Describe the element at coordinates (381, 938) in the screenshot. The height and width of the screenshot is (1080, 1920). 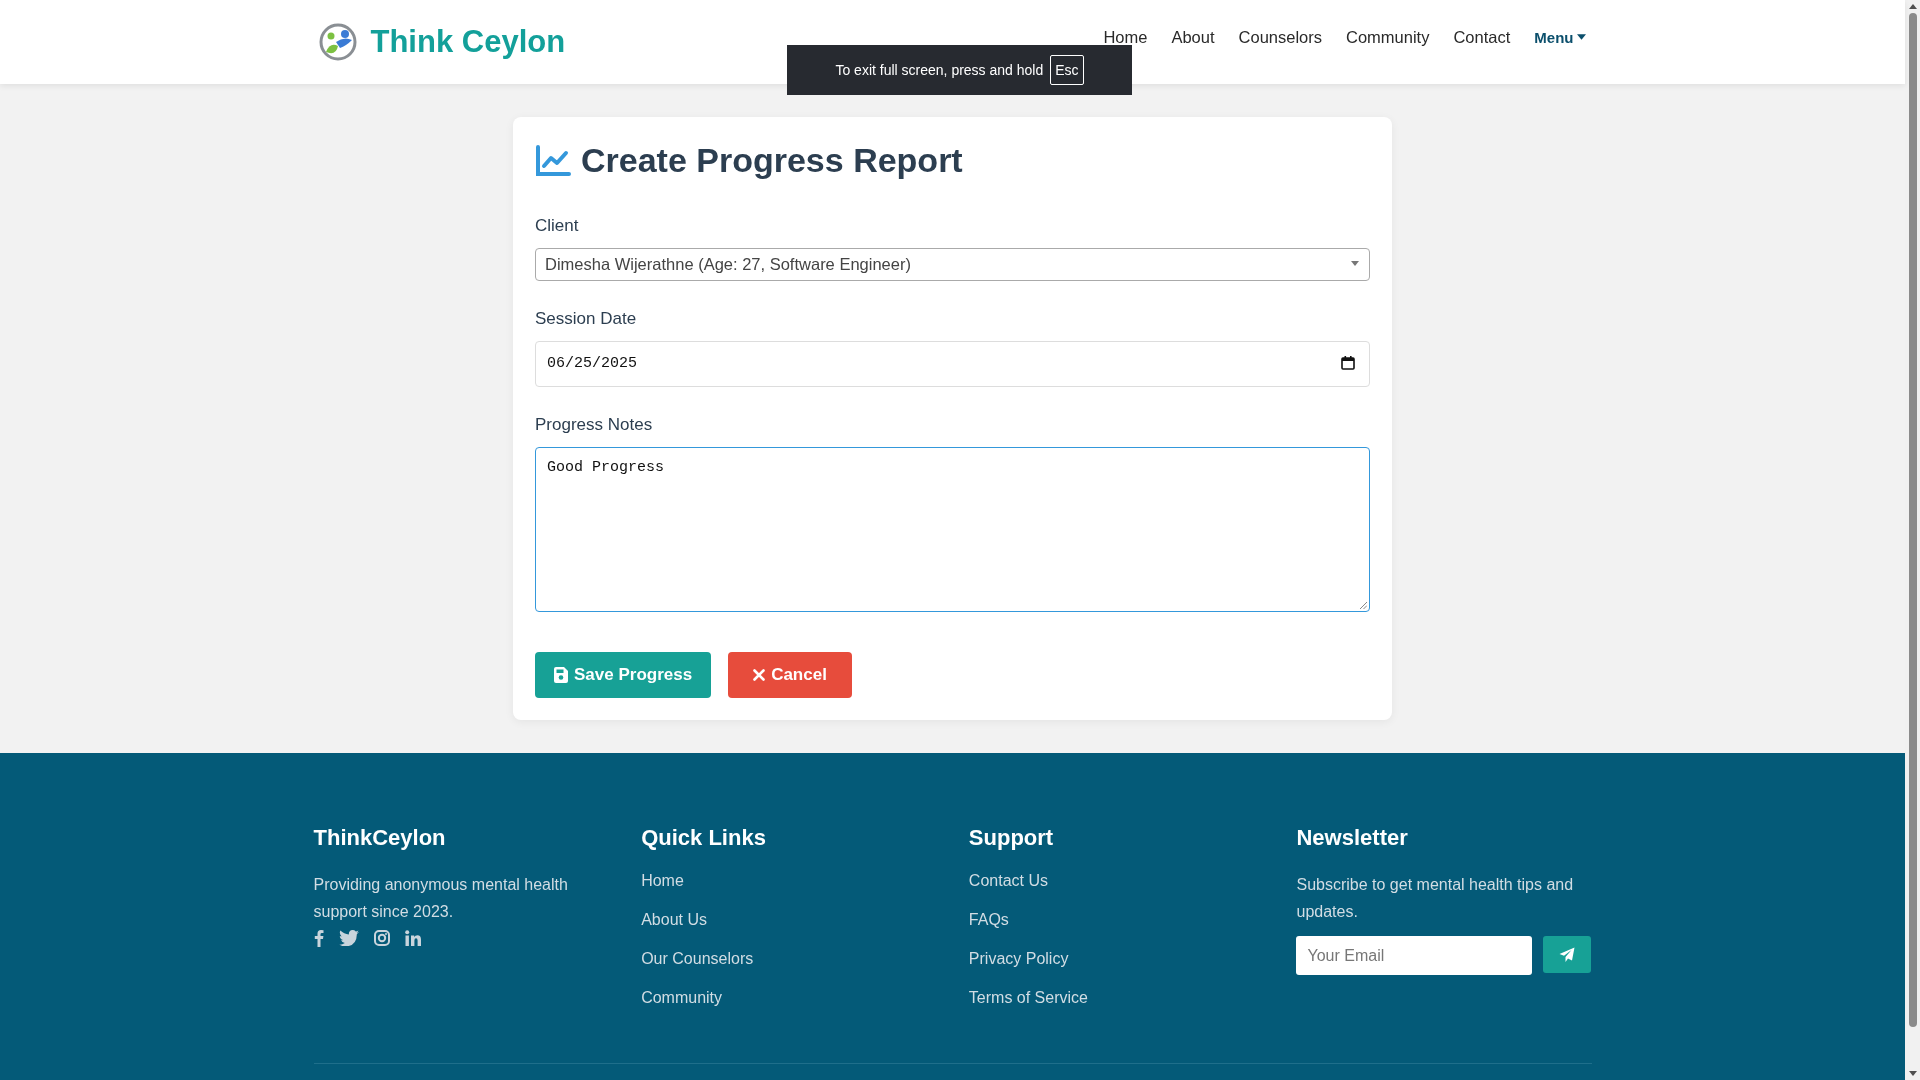
I see `camera-icon` at that location.